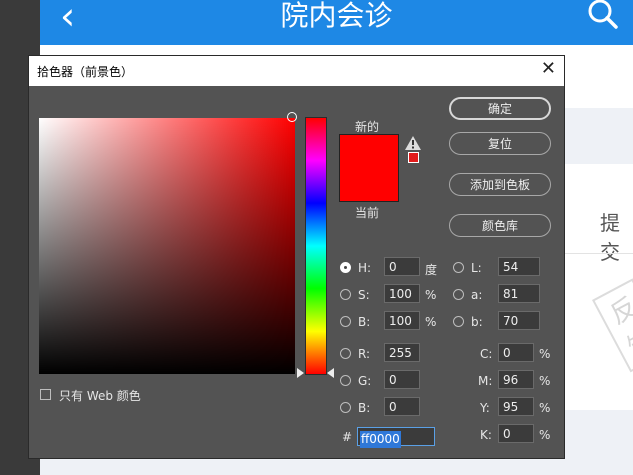  Describe the element at coordinates (458, 267) in the screenshot. I see `lab-l-radio` at that location.